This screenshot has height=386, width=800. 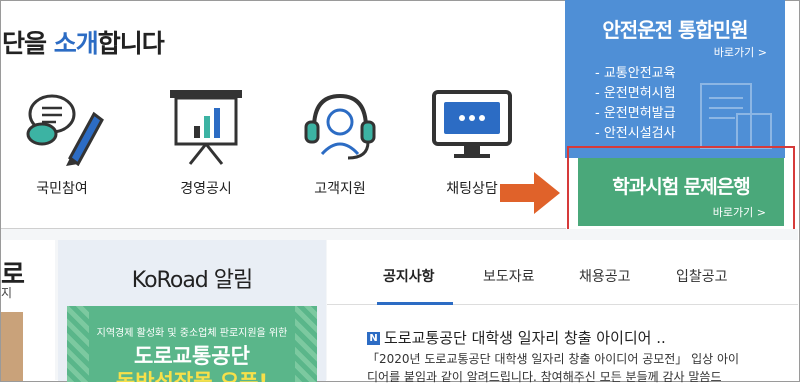 I want to click on chat-monitor-icon, so click(x=472, y=124).